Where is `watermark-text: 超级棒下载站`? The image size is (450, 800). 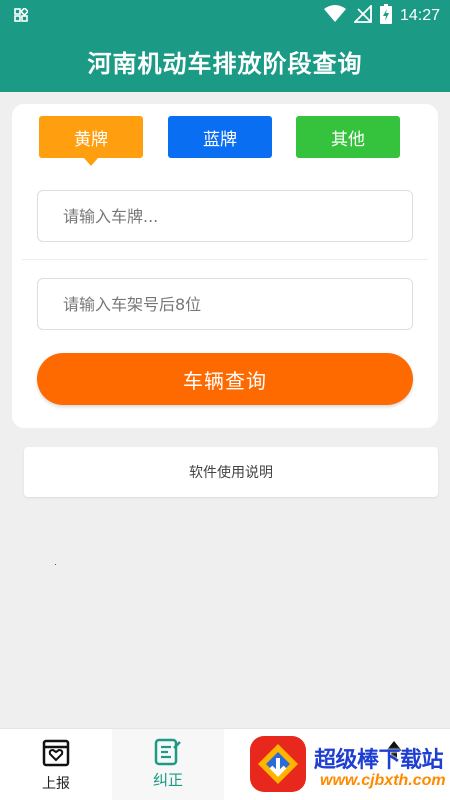 watermark-text: 超级棒下载站 is located at coordinates (379, 760).